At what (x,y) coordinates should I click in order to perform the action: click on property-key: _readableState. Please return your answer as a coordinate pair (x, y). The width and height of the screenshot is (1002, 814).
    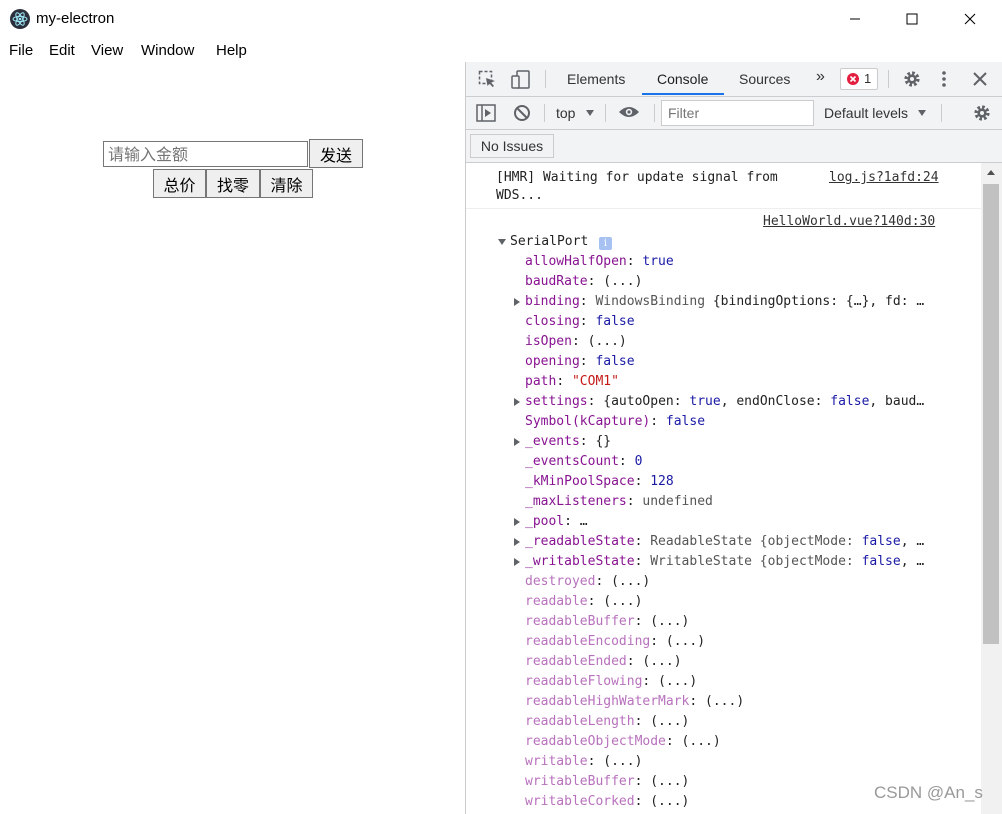
    Looking at the image, I should click on (580, 541).